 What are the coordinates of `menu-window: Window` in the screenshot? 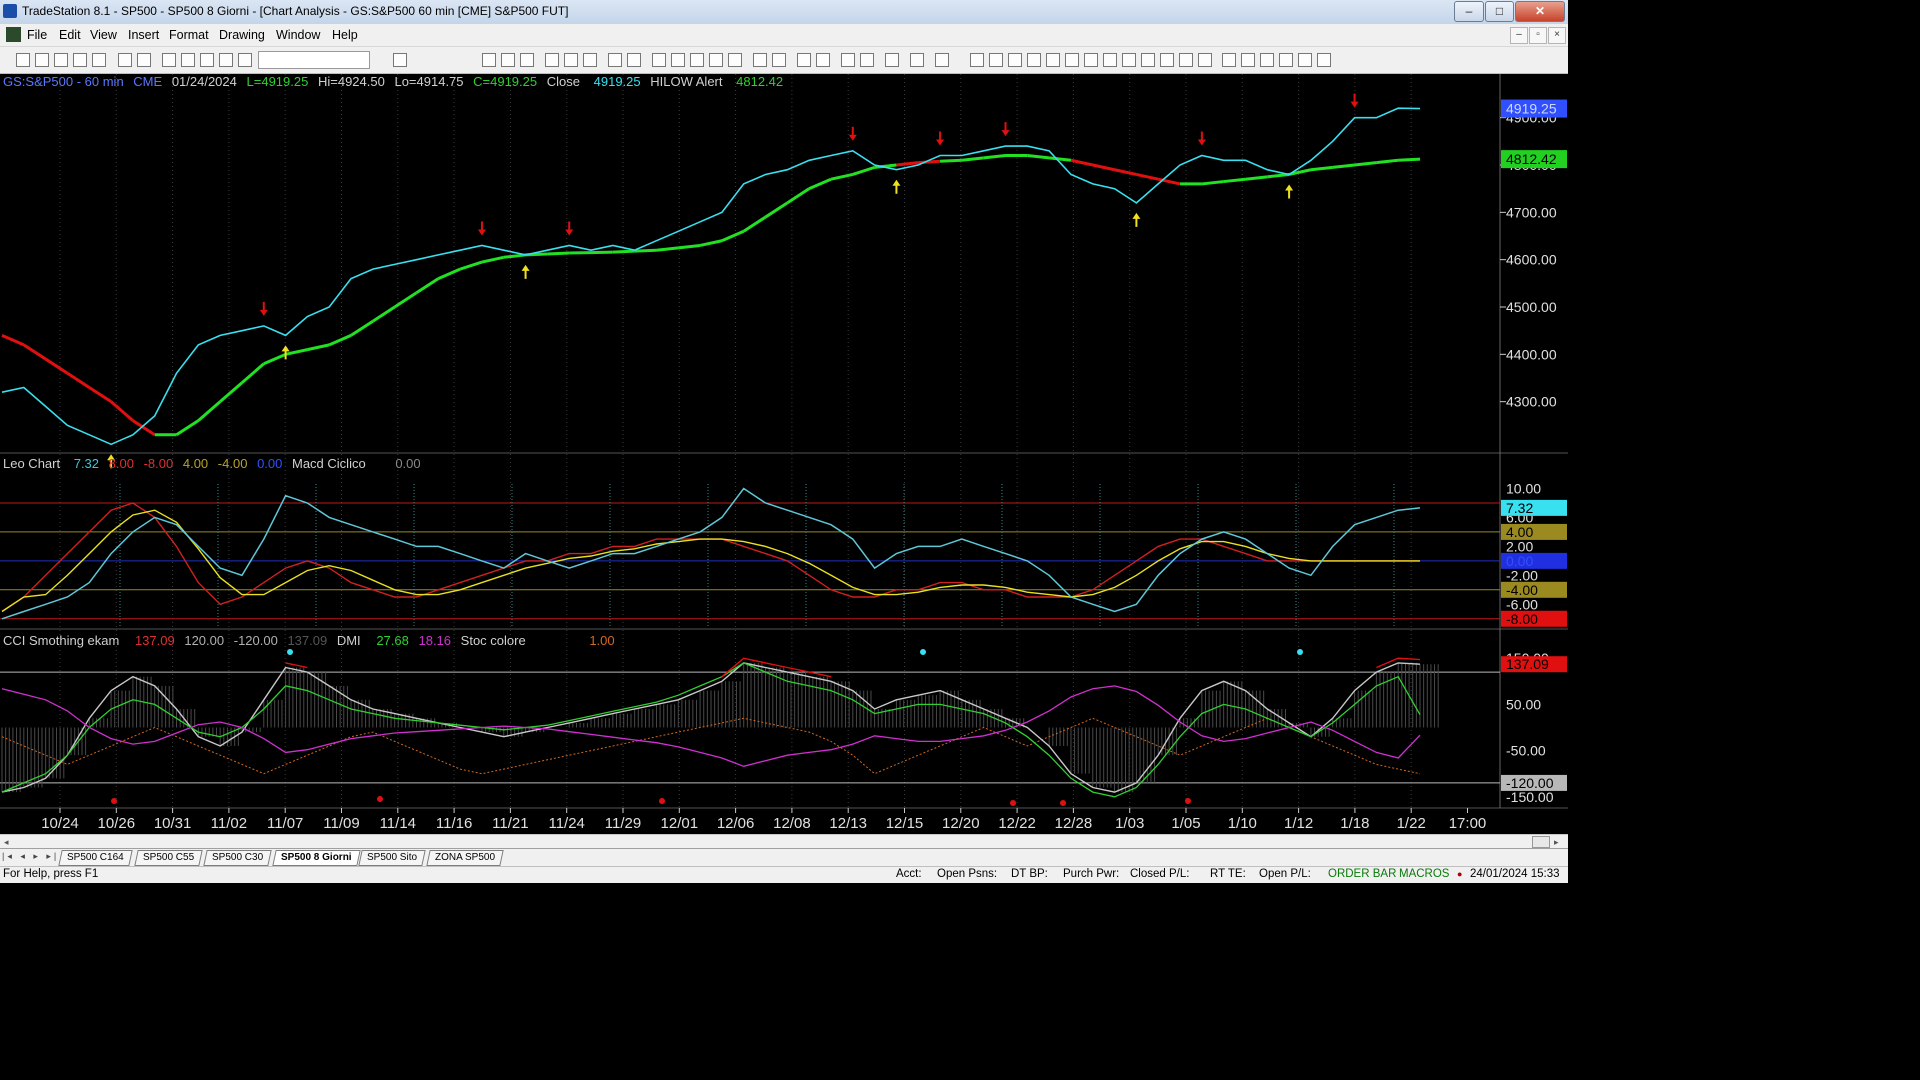 It's located at (298, 35).